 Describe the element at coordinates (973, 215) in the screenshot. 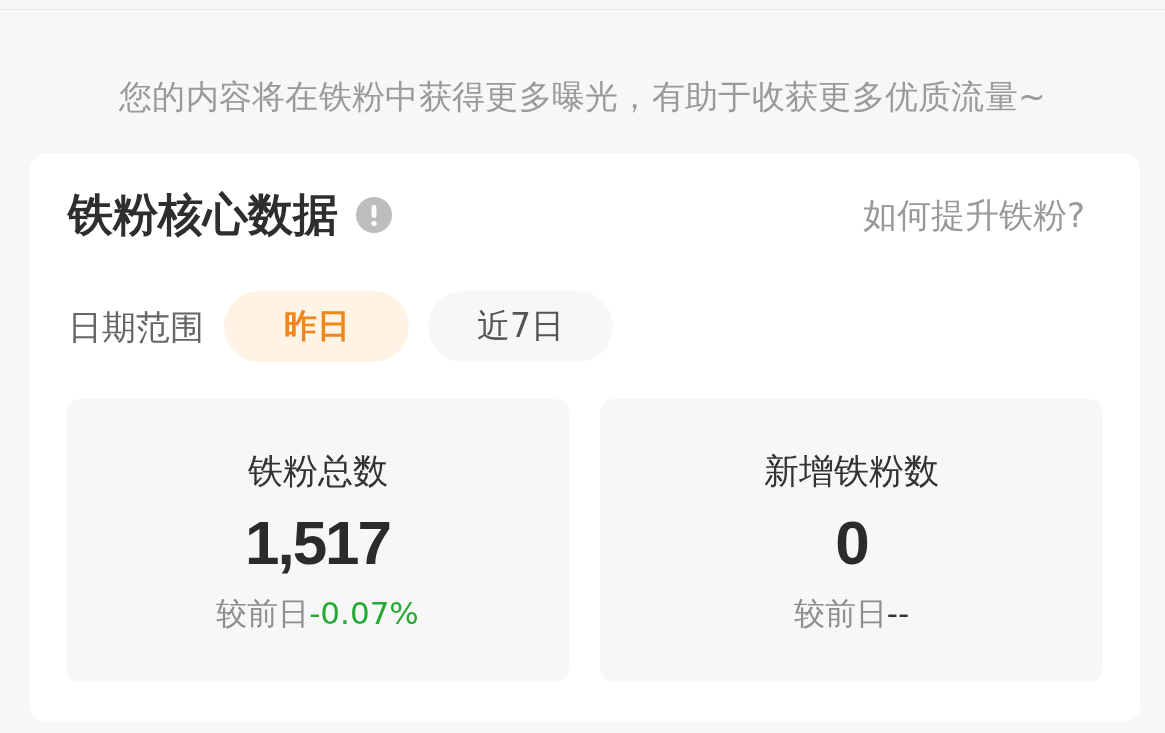

I see `help-link: 如何提升铁粉?` at that location.